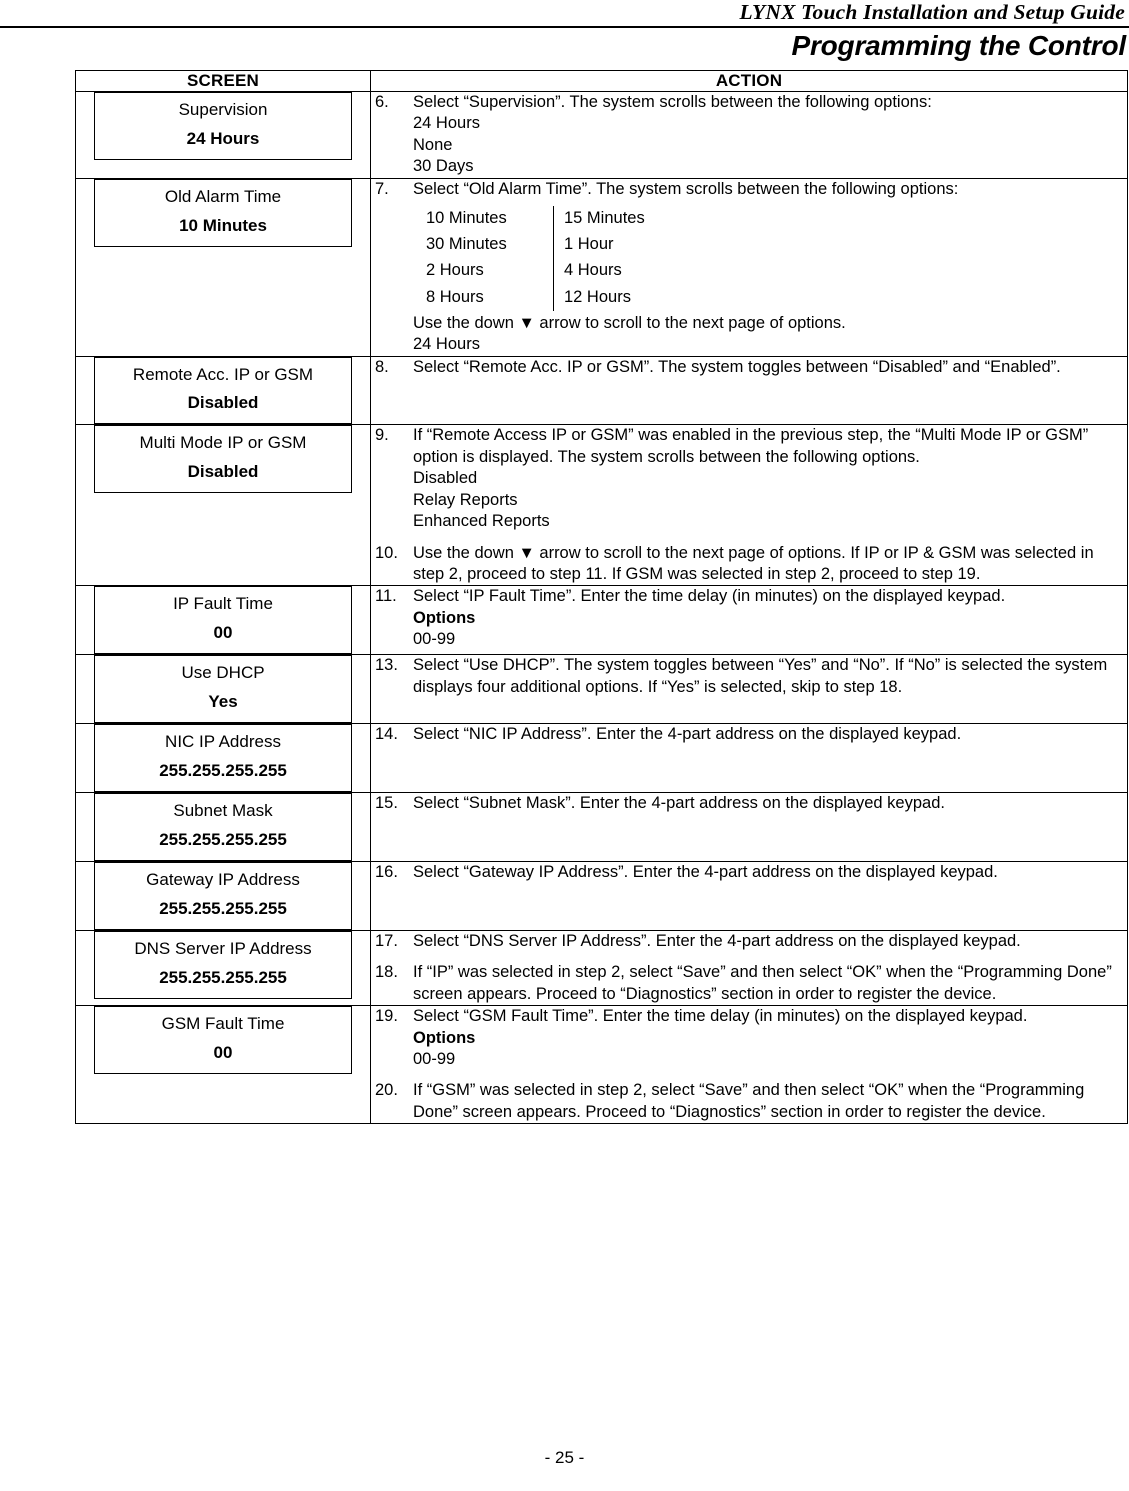 Image resolution: width=1129 pixels, height=1491 pixels. I want to click on lcd-screen-preview: Remote Acc. IP or GSM Disabled, so click(223, 390).